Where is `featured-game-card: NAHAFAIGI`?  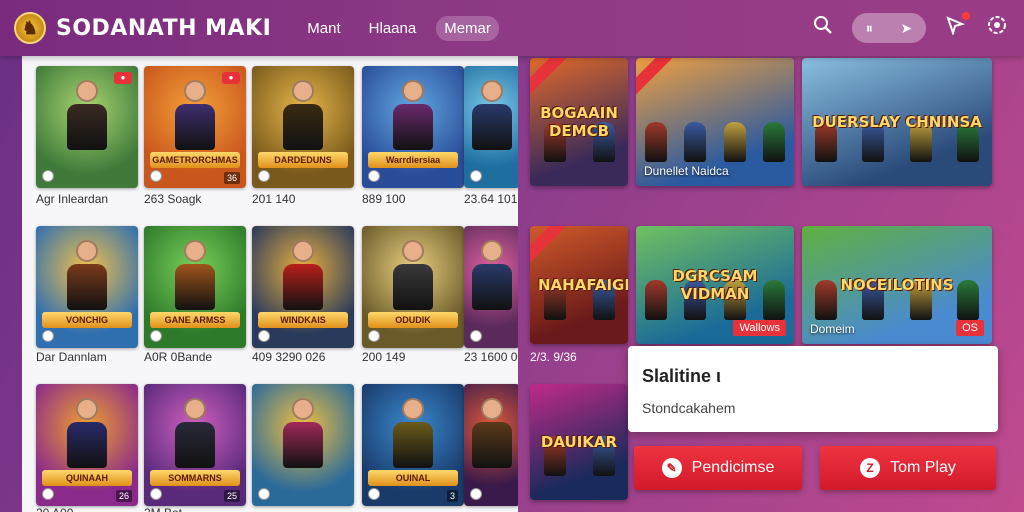
featured-game-card: NAHAFAIGI is located at coordinates (579, 285).